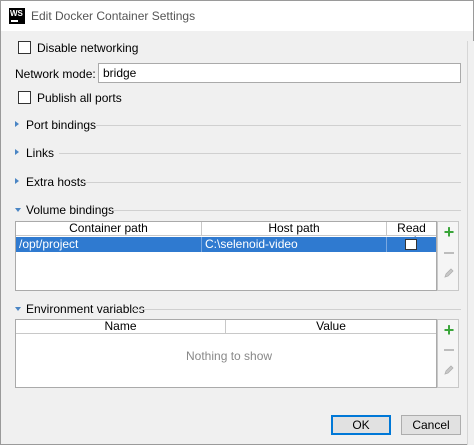 The image size is (474, 445). What do you see at coordinates (79, 98) in the screenshot?
I see `publish-all-ports-label: Publish all ports` at bounding box center [79, 98].